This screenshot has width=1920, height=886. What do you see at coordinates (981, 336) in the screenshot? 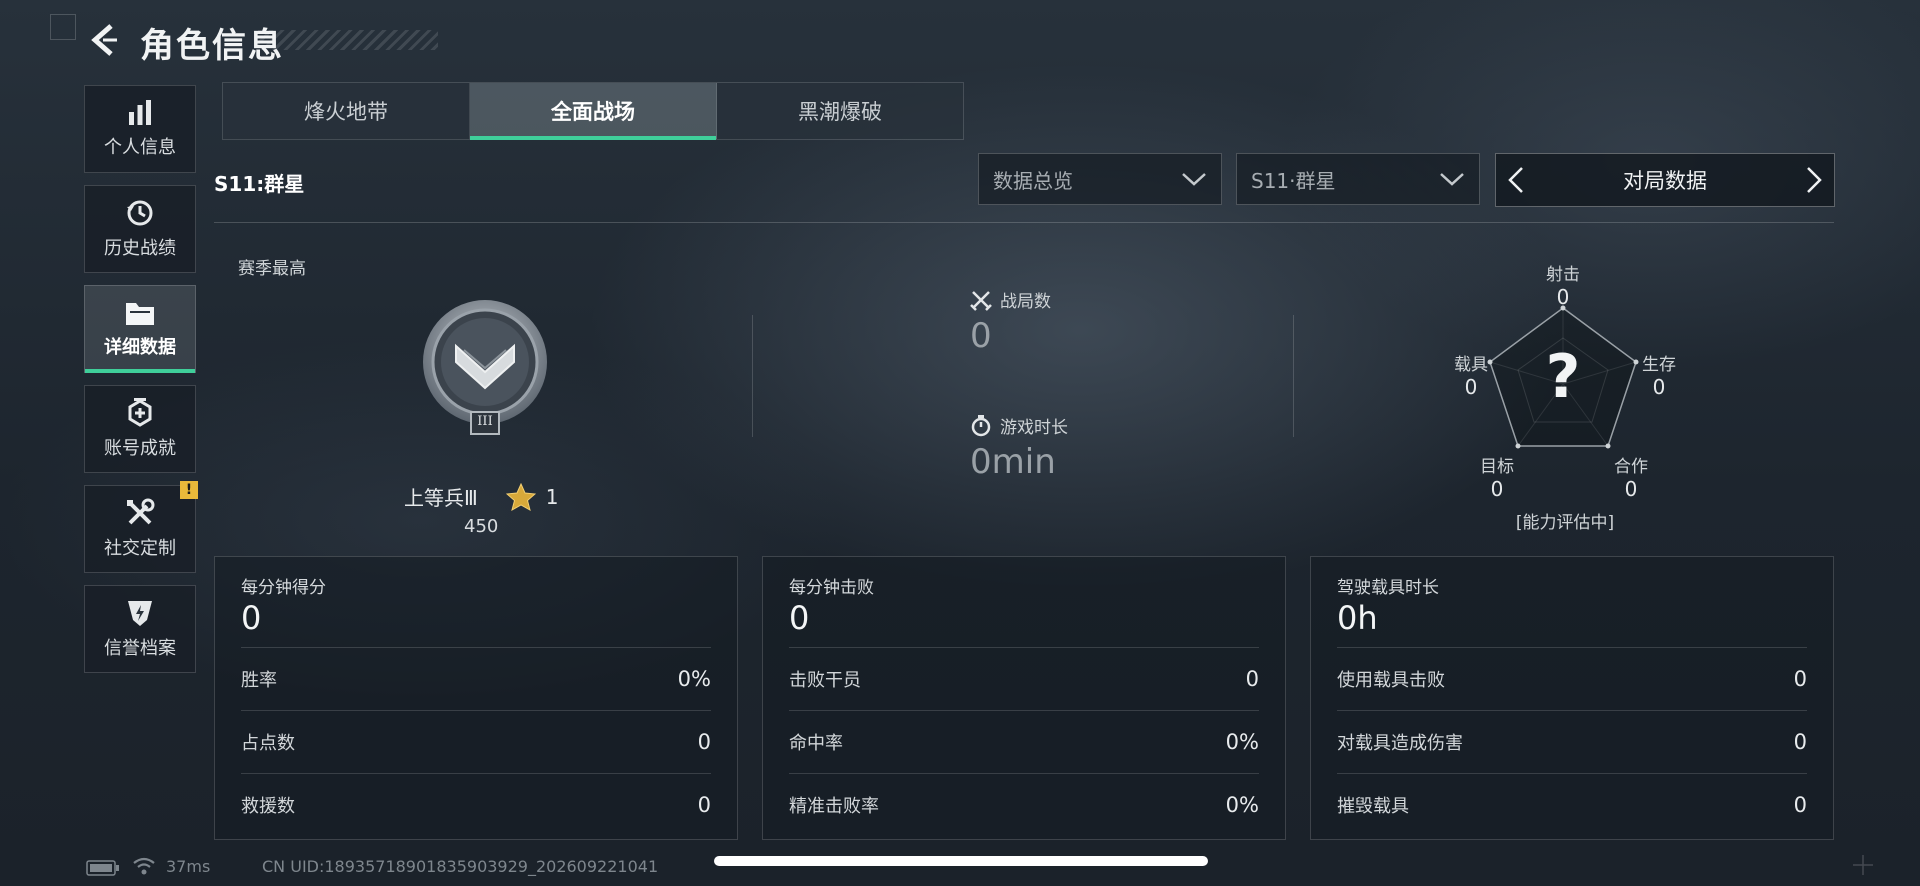
I see `matches-value: 0` at bounding box center [981, 336].